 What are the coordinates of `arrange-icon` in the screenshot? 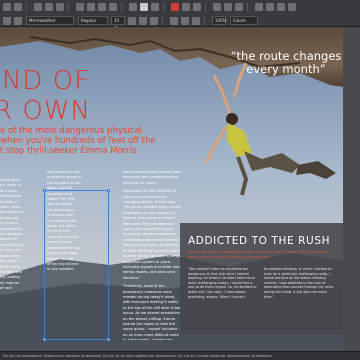 It's located at (259, 7).